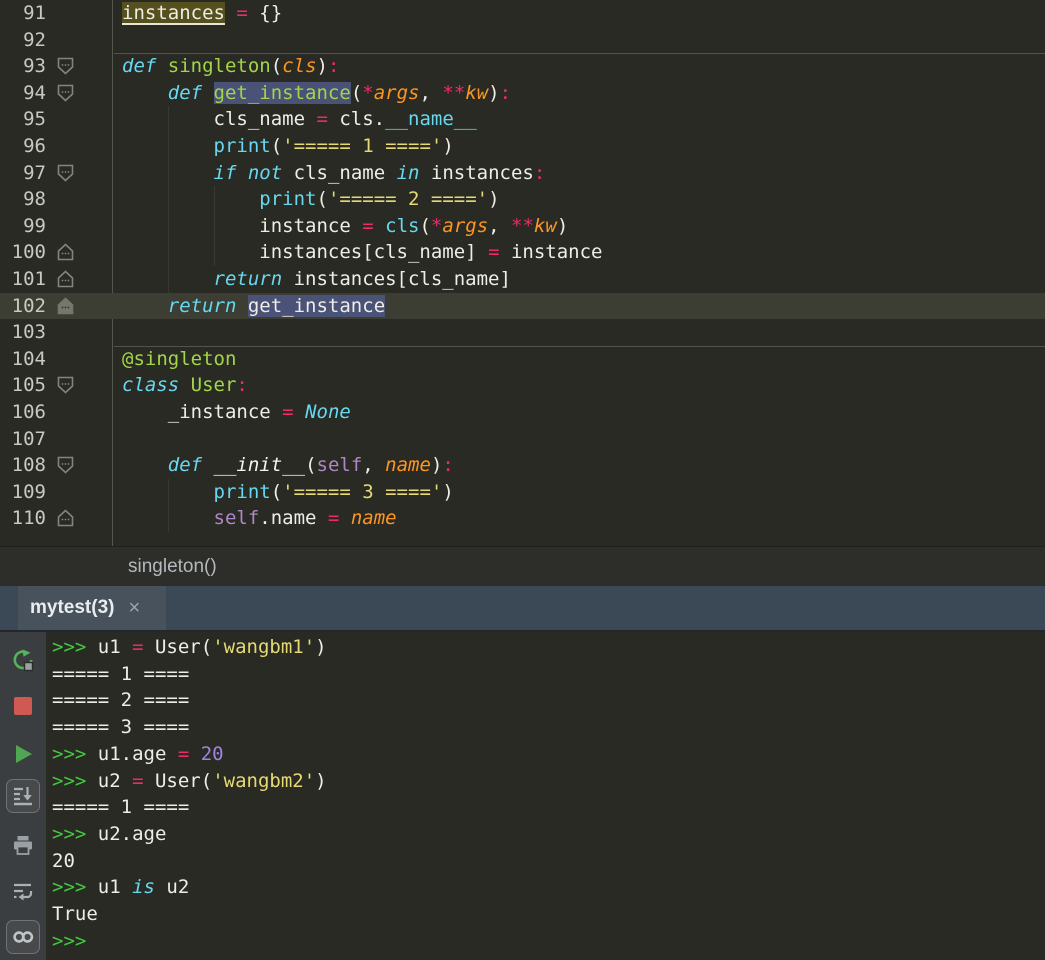  What do you see at coordinates (583, 13) in the screenshot?
I see `code-text: instances = {}` at bounding box center [583, 13].